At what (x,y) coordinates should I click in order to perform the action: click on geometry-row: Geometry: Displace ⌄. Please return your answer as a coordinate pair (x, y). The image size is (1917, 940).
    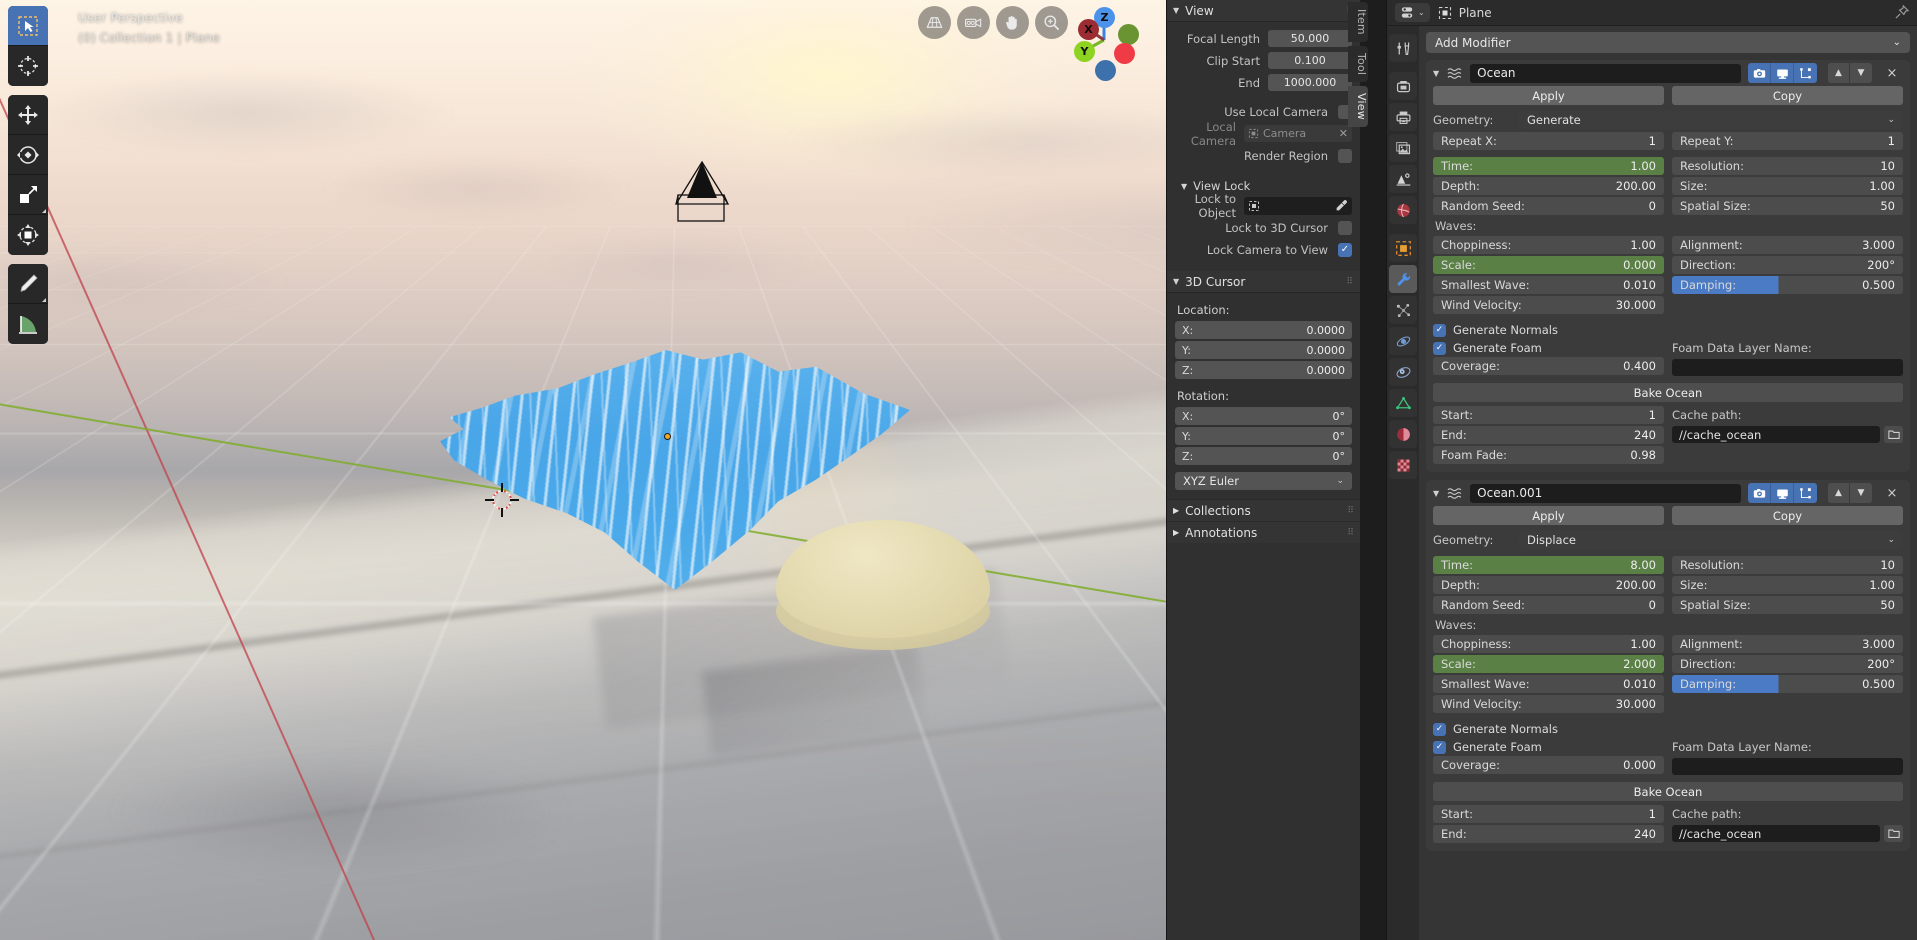
    Looking at the image, I should click on (1668, 540).